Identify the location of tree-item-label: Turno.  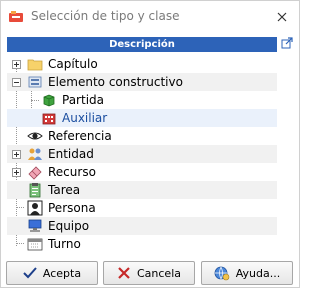
(64, 244).